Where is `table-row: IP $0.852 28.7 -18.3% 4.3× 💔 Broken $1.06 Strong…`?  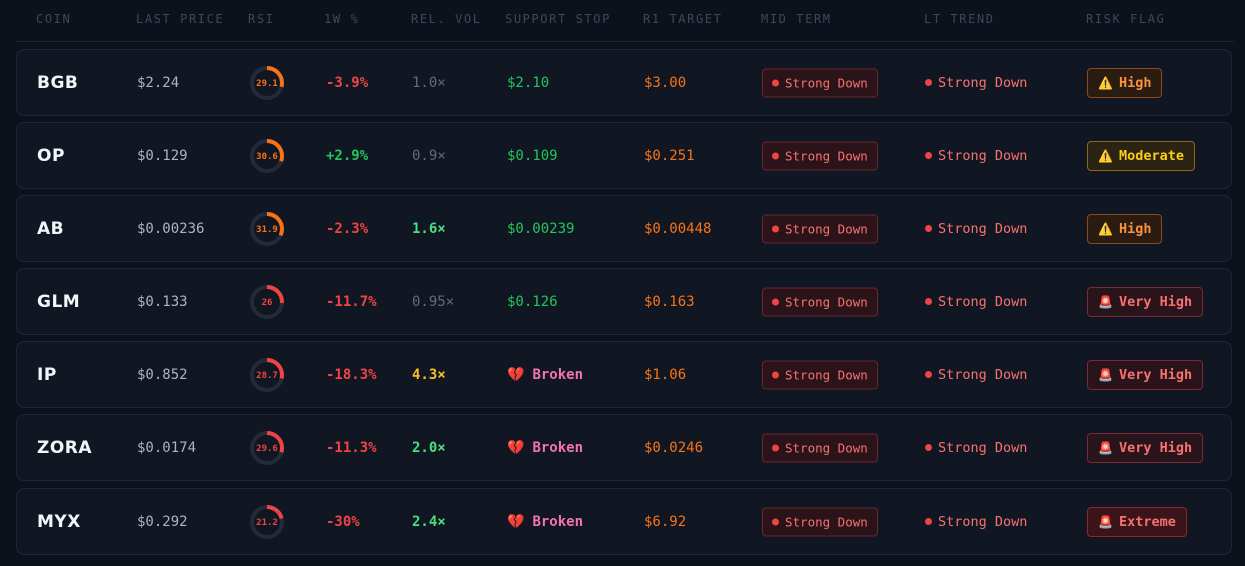 table-row: IP $0.852 28.7 -18.3% 4.3× 💔 Broken $1.06 Strong… is located at coordinates (624, 374).